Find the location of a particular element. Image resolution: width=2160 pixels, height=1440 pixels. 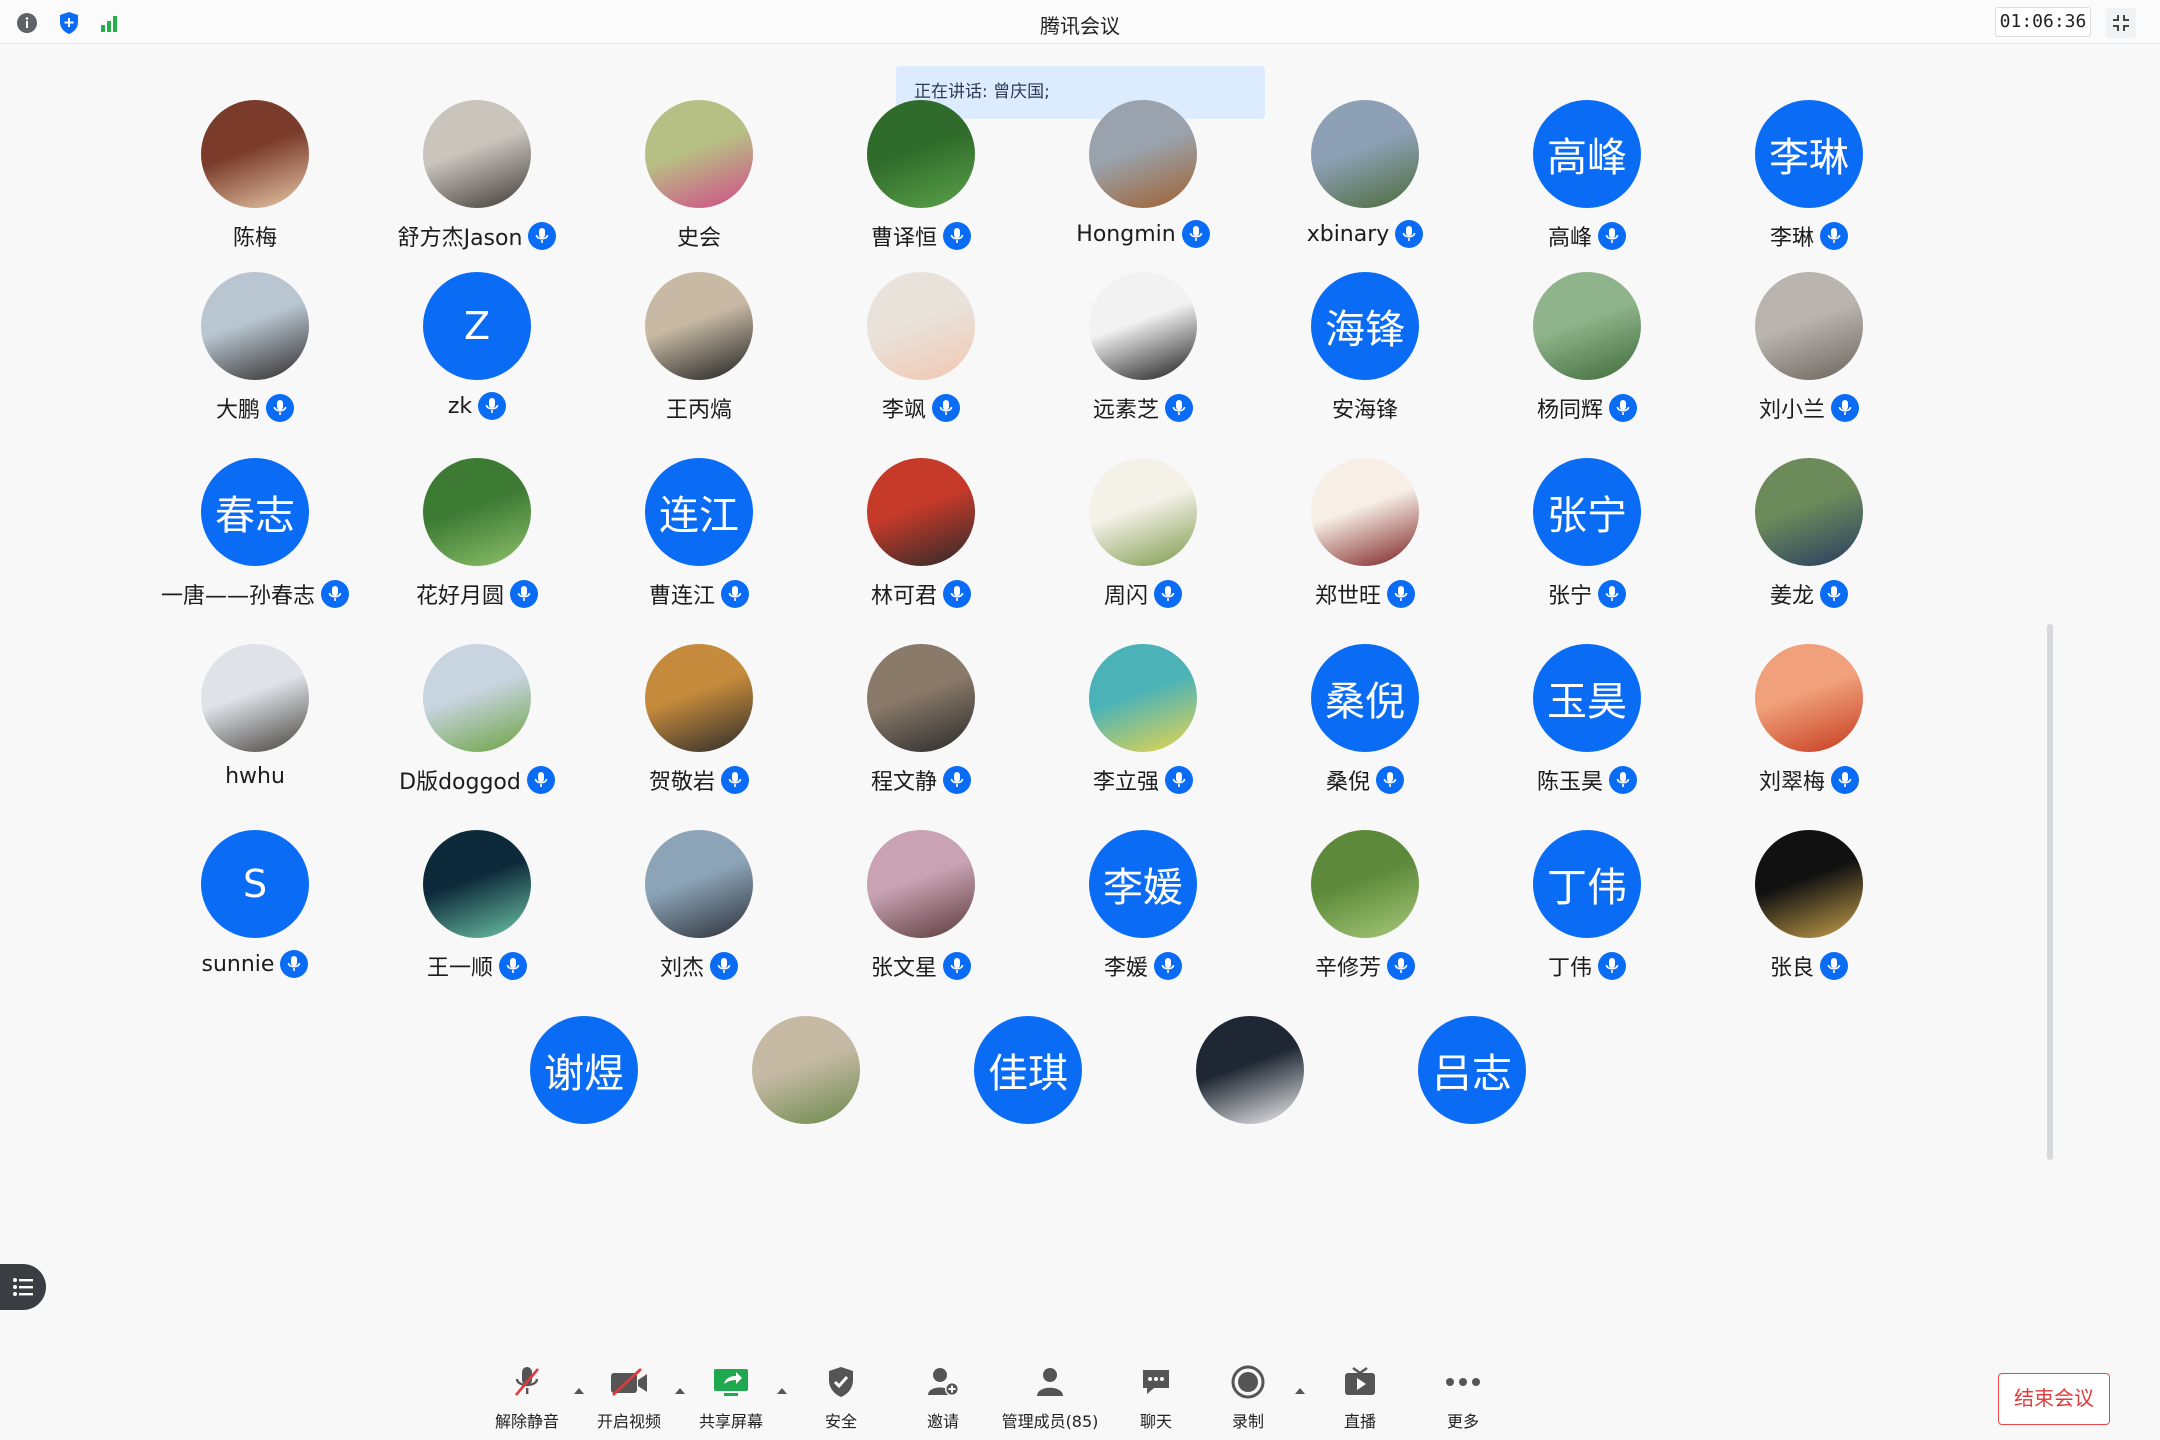

participant-tile: 张良 is located at coordinates (1809, 910).